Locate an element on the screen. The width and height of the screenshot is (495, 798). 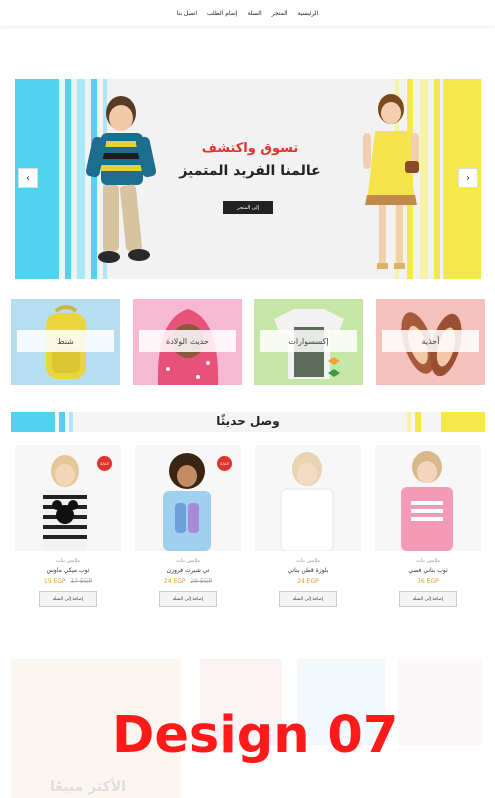
section-header: وصل حديثًا is located at coordinates (248, 422).